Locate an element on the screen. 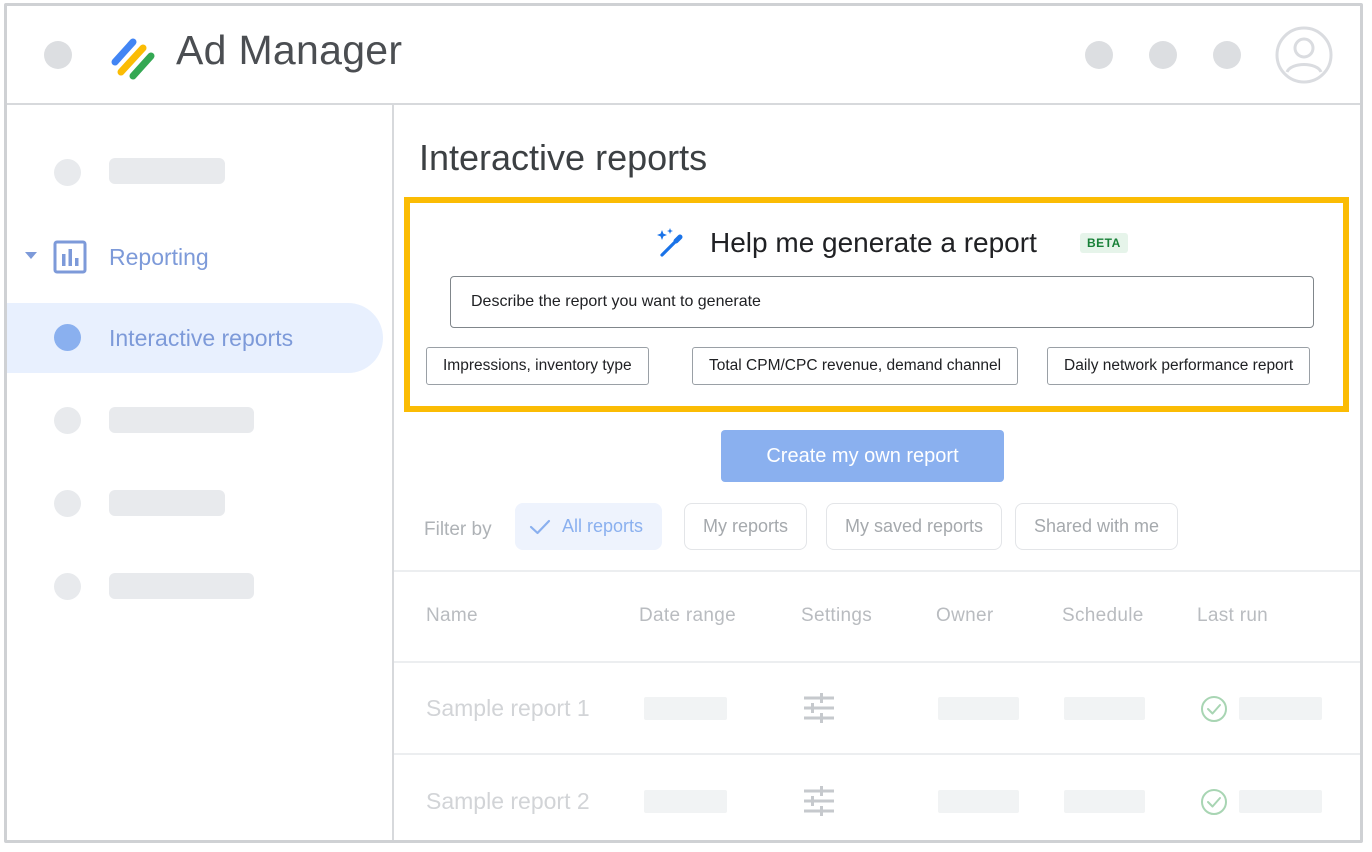 This screenshot has height=852, width=1372. generator-title: Help me generate a report is located at coordinates (873, 242).